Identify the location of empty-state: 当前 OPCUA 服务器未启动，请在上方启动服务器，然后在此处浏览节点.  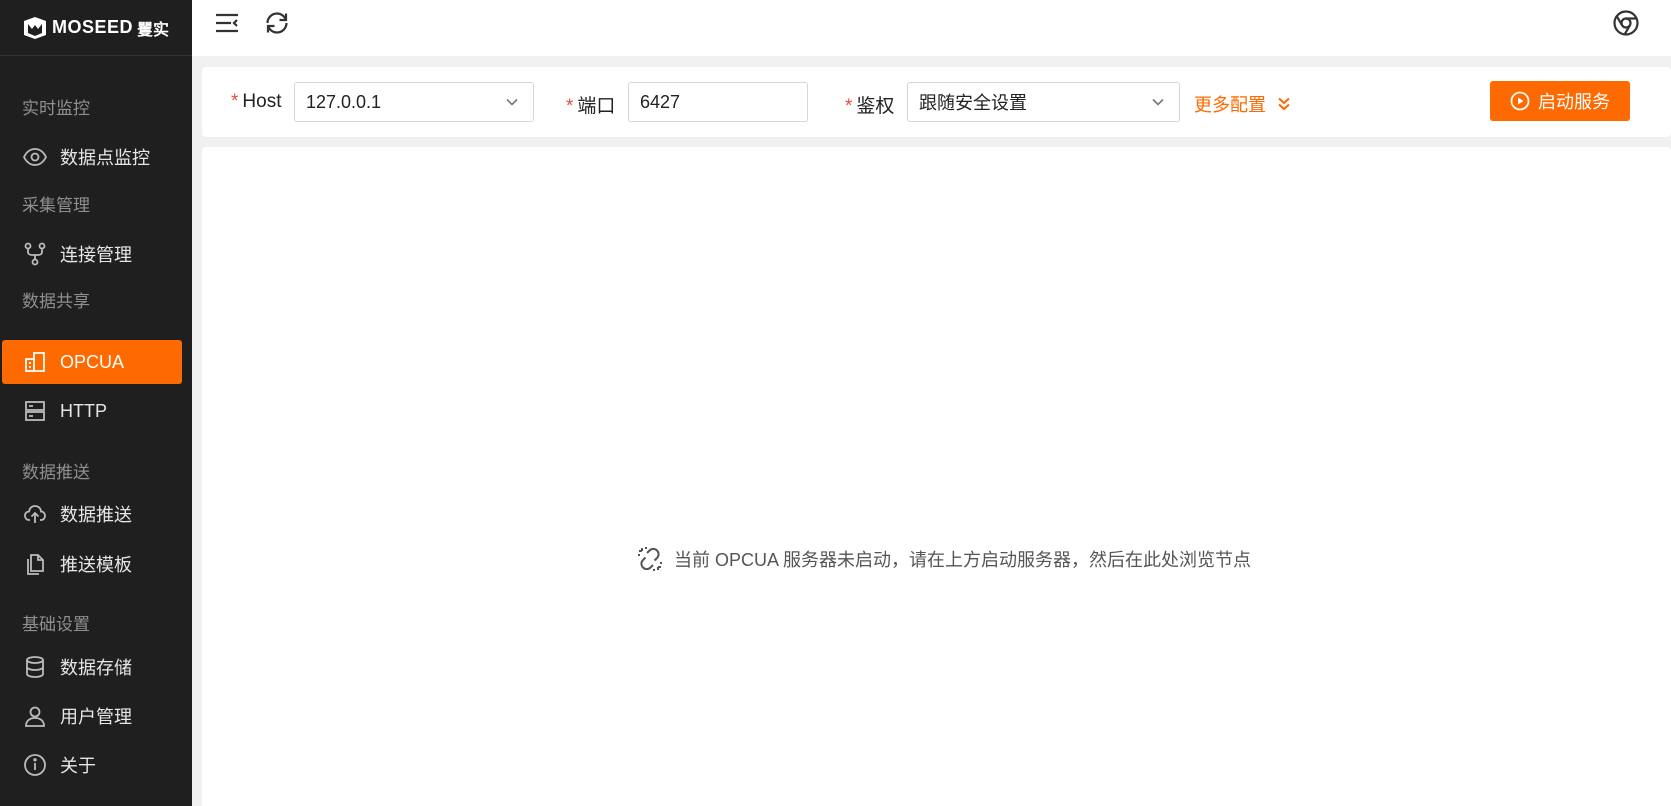
(943, 559).